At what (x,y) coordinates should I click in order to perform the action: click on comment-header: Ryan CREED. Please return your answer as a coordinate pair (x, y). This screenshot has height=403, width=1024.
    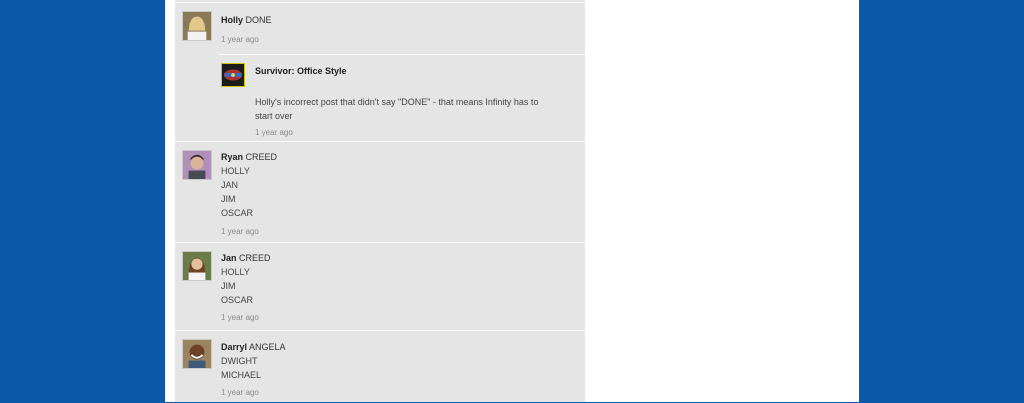
    Looking at the image, I should click on (249, 157).